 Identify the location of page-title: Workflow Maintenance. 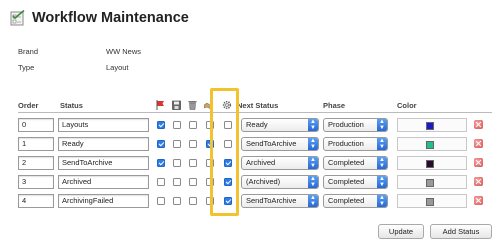
(110, 18).